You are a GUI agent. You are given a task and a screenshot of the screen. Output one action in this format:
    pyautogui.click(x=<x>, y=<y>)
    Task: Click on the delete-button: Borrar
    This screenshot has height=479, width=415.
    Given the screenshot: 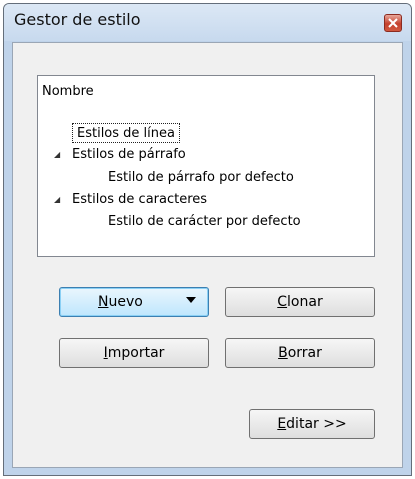 What is the action you would take?
    pyautogui.click(x=300, y=353)
    